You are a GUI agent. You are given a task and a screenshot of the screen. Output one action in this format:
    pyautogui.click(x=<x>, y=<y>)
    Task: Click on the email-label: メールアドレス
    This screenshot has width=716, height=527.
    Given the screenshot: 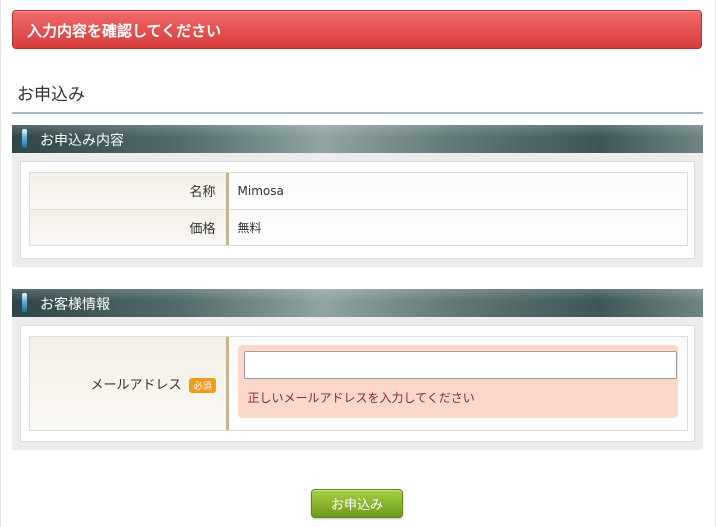 What is the action you would take?
    pyautogui.click(x=136, y=385)
    